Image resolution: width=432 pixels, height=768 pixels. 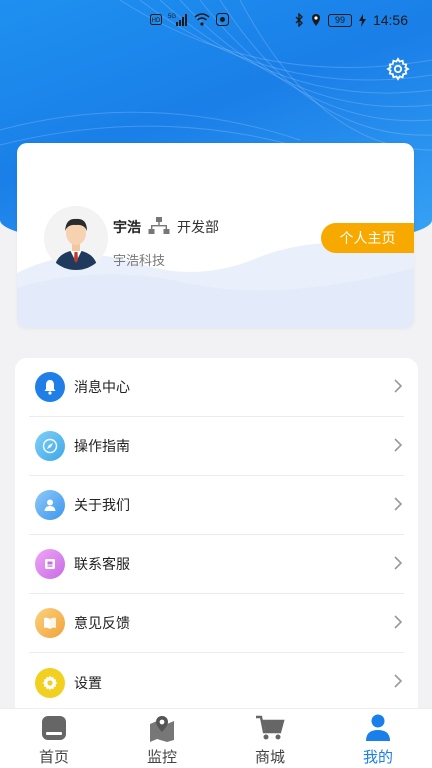 I want to click on service-icon, so click(x=50, y=564).